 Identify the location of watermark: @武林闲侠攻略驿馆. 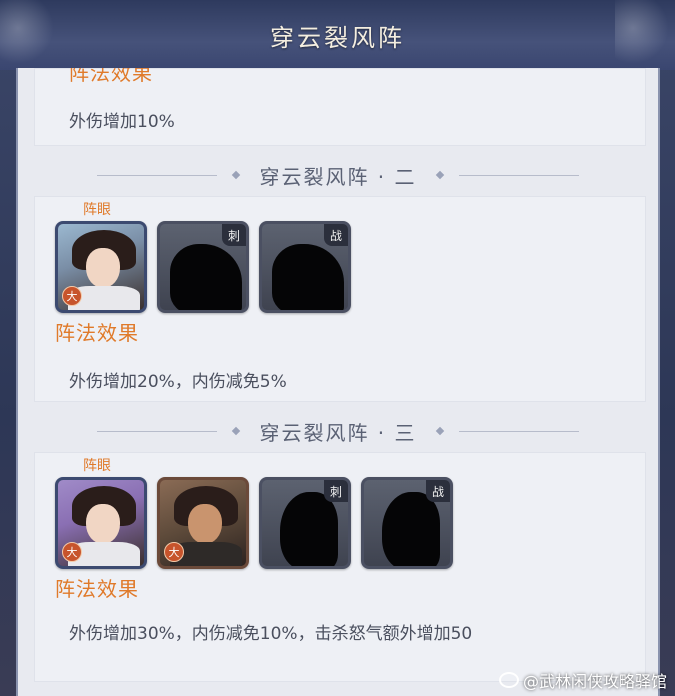
(582, 680).